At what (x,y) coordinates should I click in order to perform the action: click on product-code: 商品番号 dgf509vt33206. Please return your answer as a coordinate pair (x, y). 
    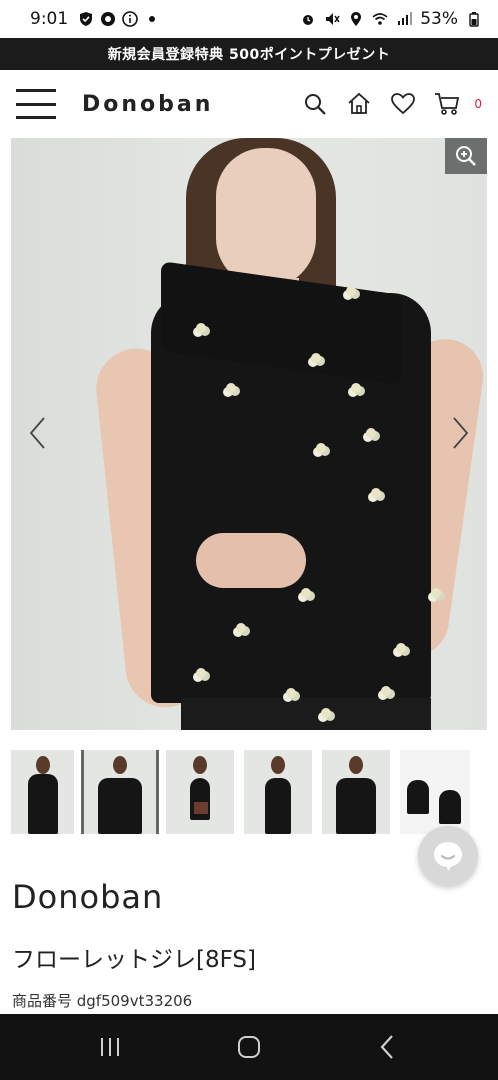
    Looking at the image, I should click on (102, 1001).